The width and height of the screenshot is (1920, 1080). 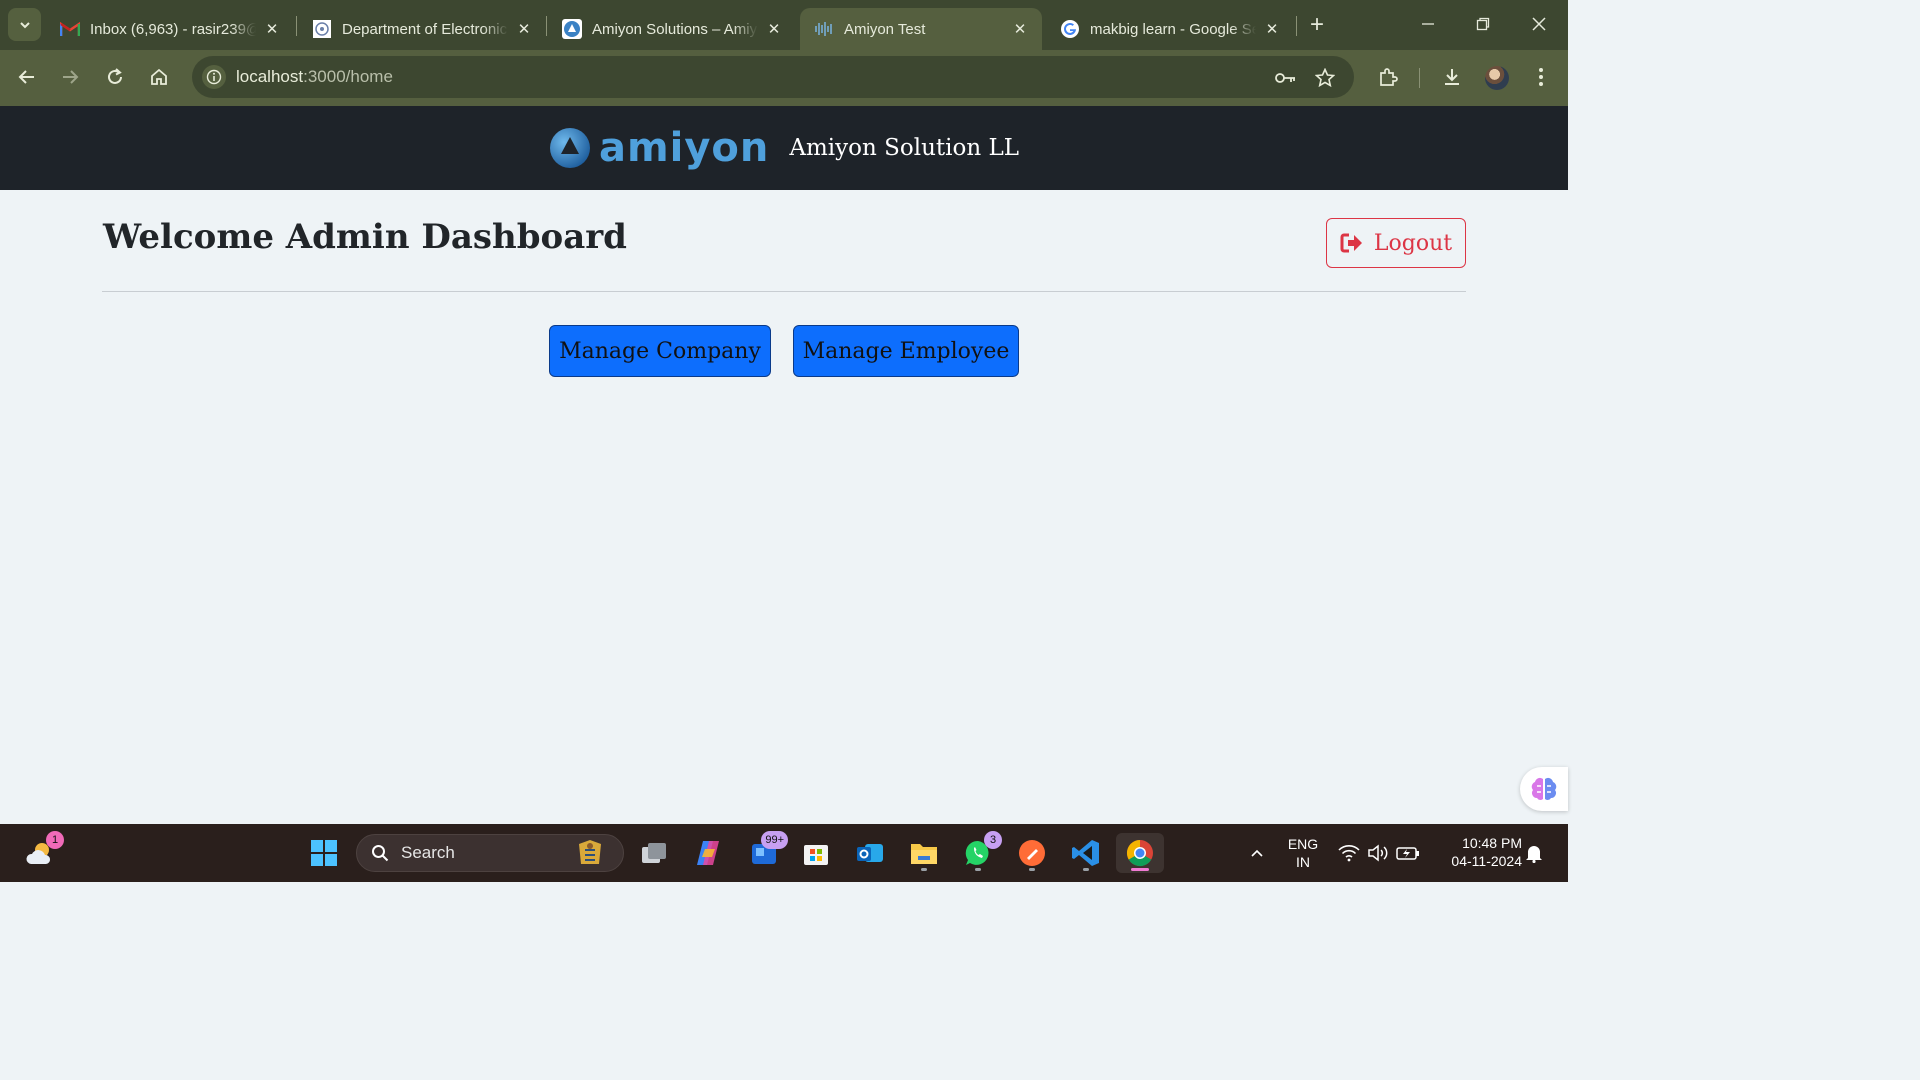 I want to click on search-highlight-icon, so click(x=590, y=852).